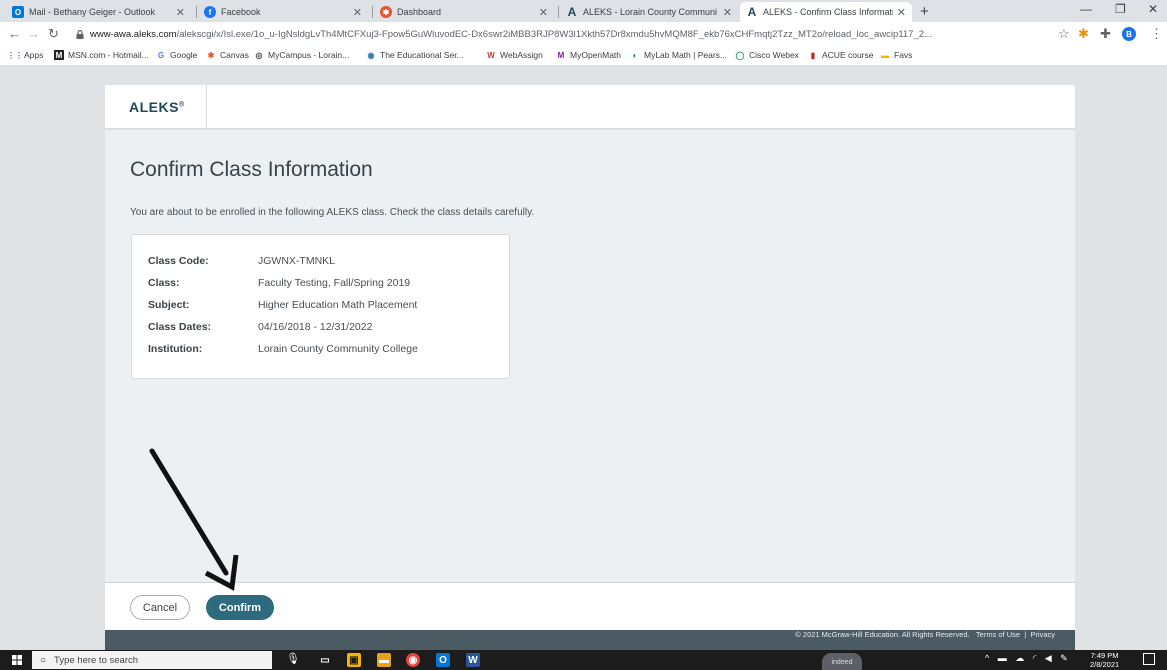 This screenshot has width=1167, height=670. Describe the element at coordinates (80, 34) in the screenshot. I see `lock-icon` at that location.